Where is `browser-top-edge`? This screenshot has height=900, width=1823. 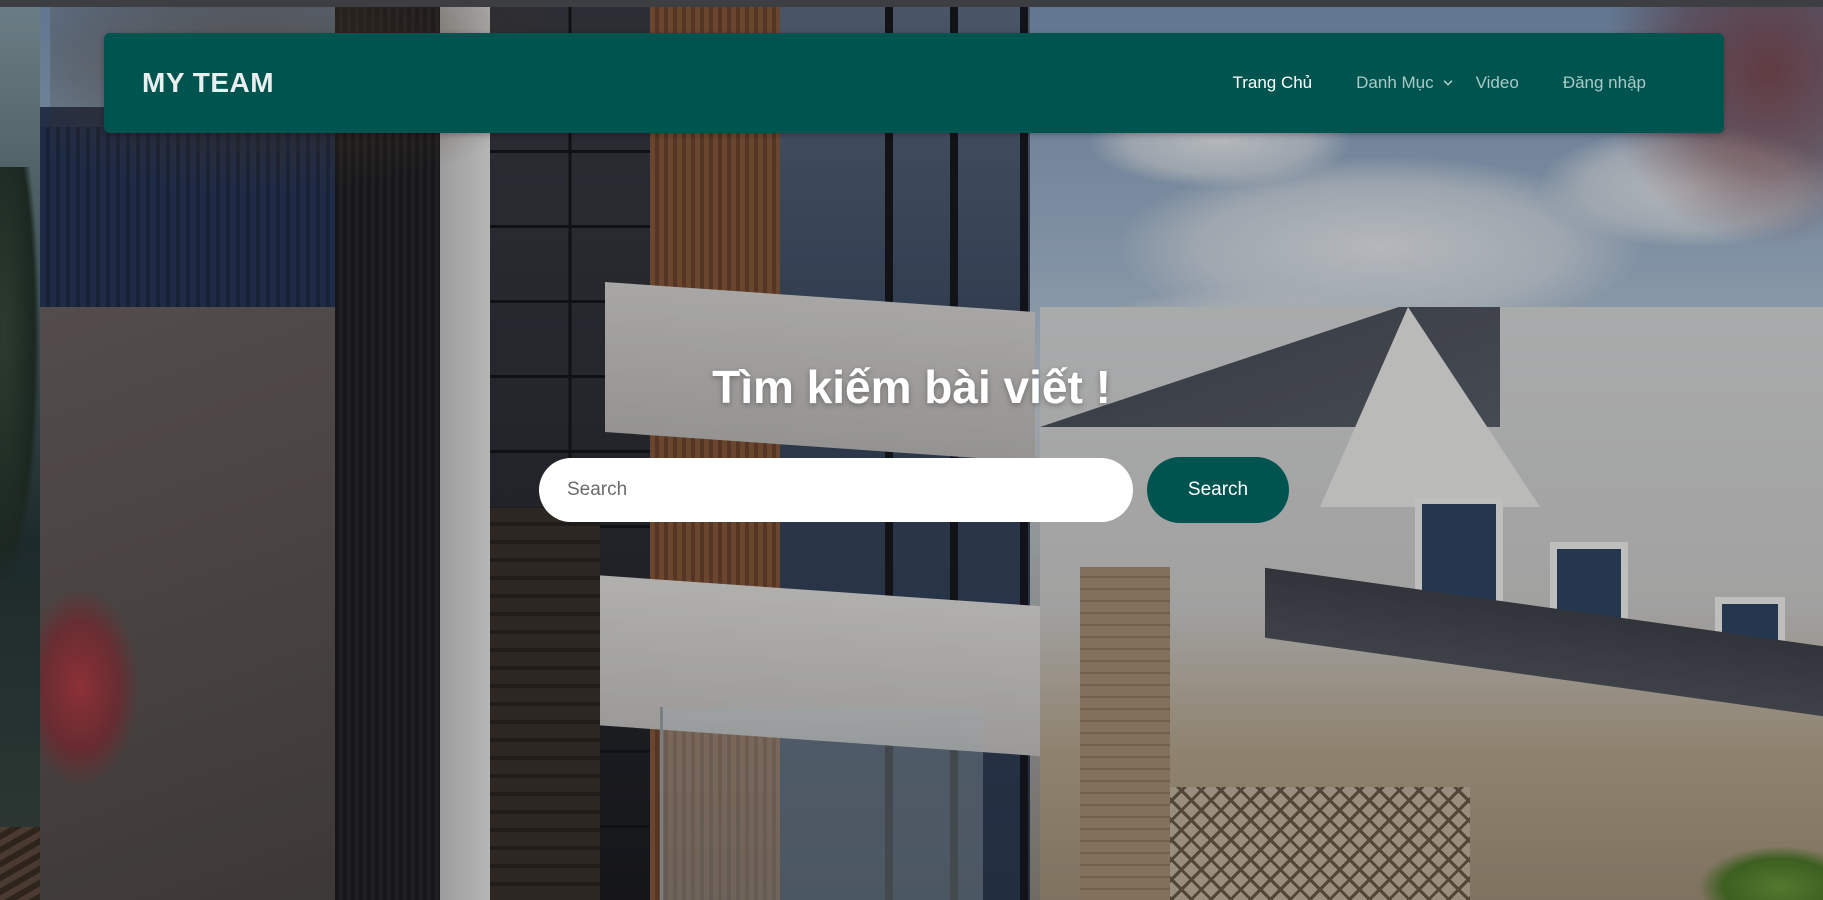
browser-top-edge is located at coordinates (911, 3).